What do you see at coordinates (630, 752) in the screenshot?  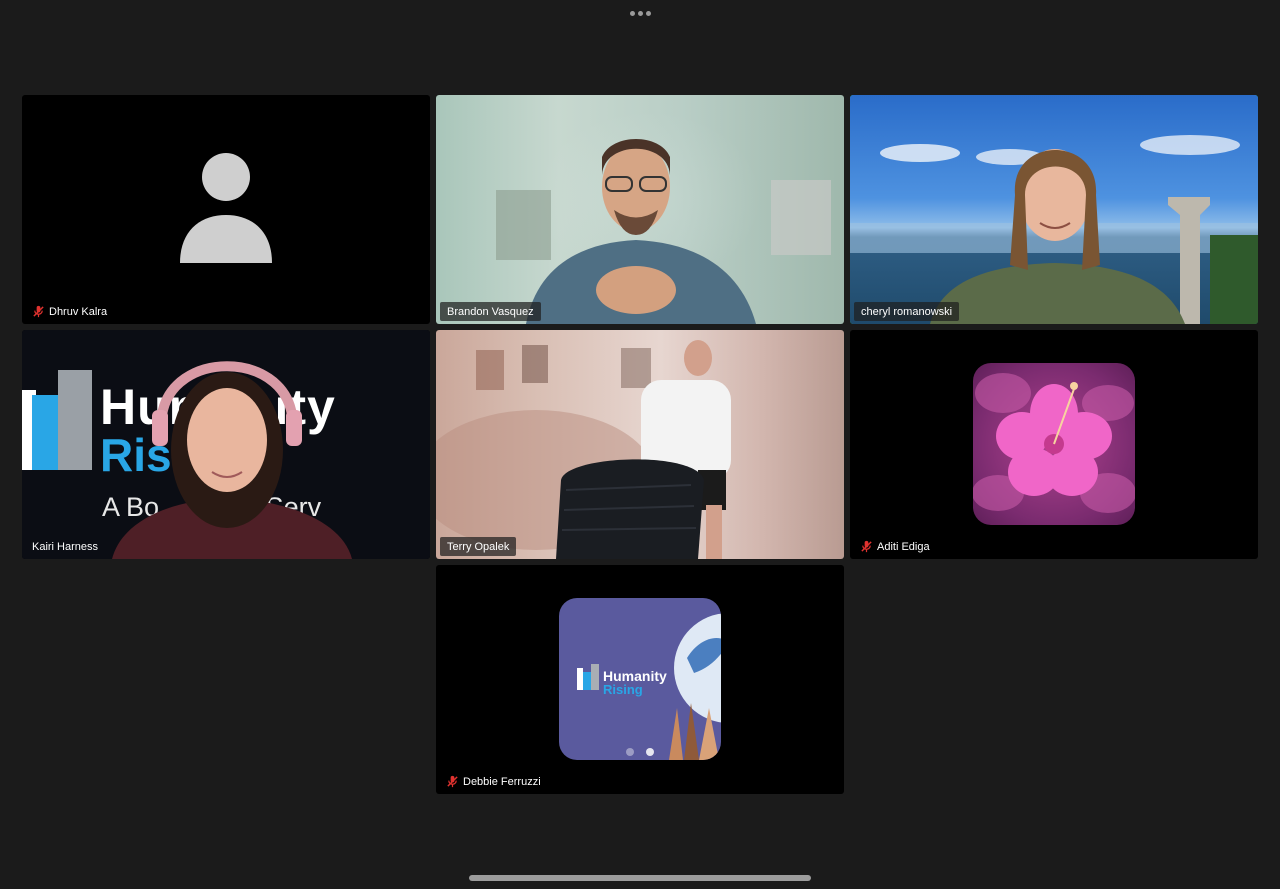 I see `carousel-dot-inactive` at bounding box center [630, 752].